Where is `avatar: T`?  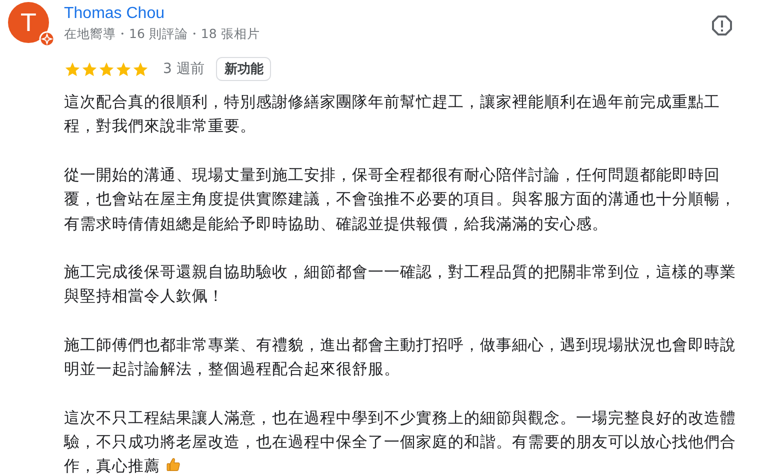
avatar: T is located at coordinates (28, 22).